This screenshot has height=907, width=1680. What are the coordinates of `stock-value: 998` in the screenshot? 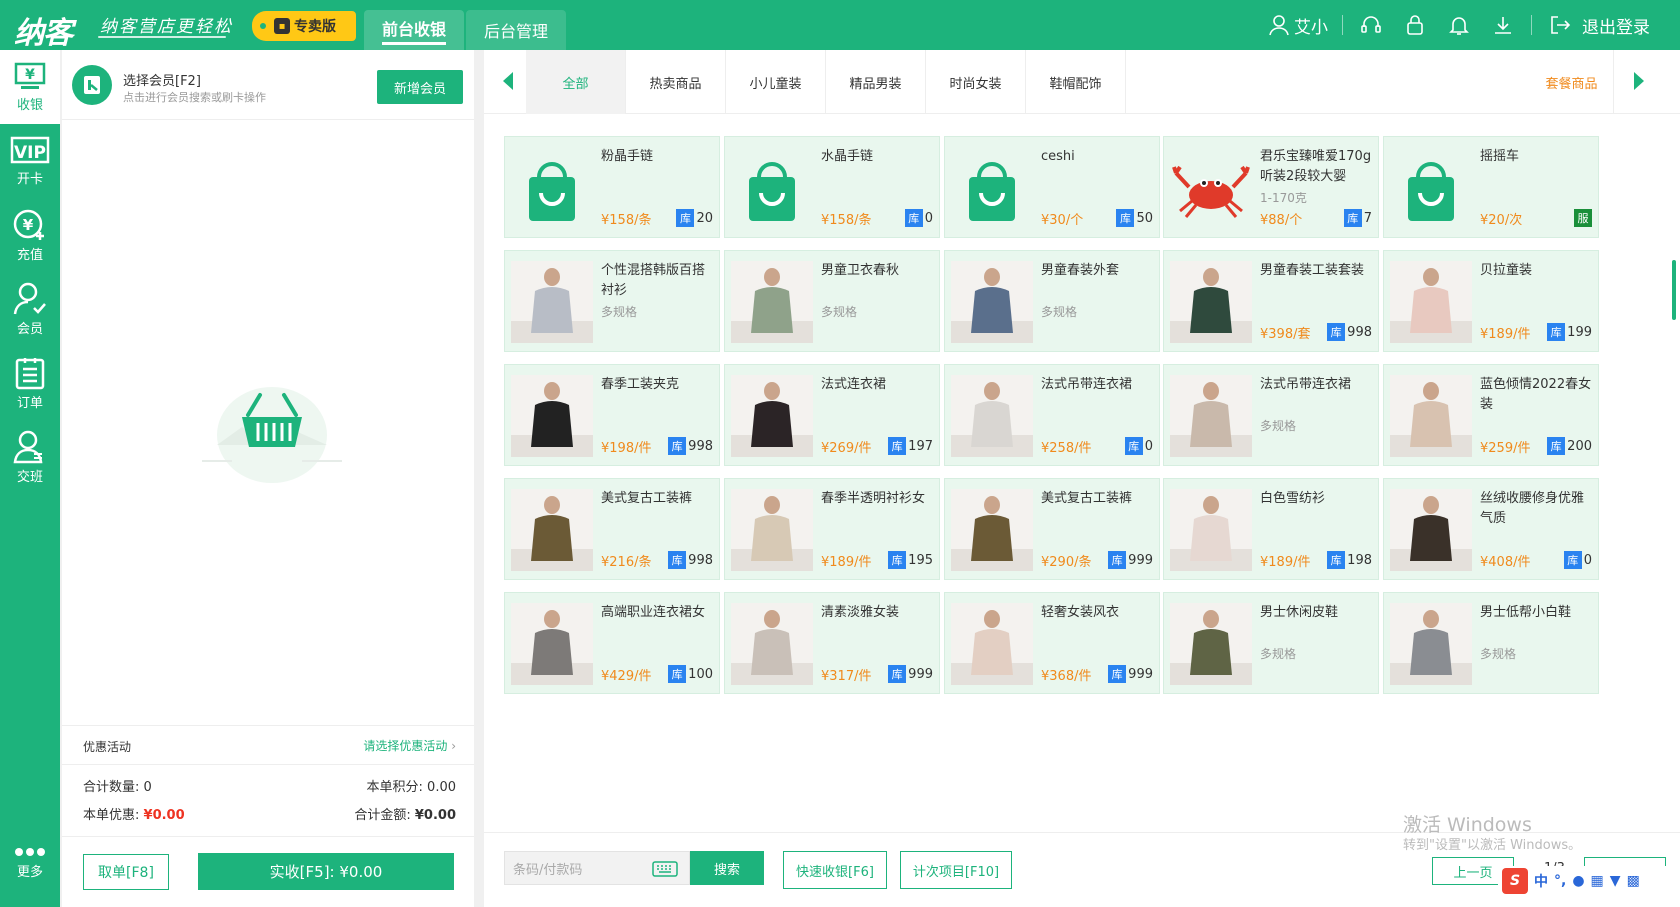 It's located at (700, 560).